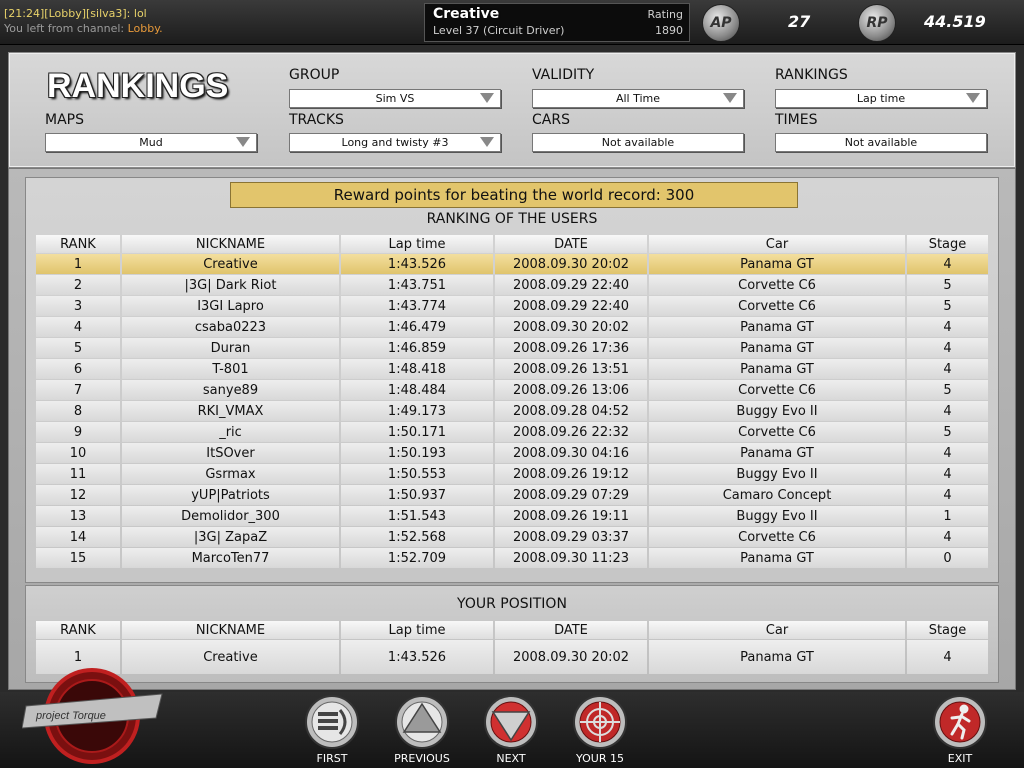 Image resolution: width=1024 pixels, height=768 pixels. I want to click on rating-value: 1890, so click(669, 30).